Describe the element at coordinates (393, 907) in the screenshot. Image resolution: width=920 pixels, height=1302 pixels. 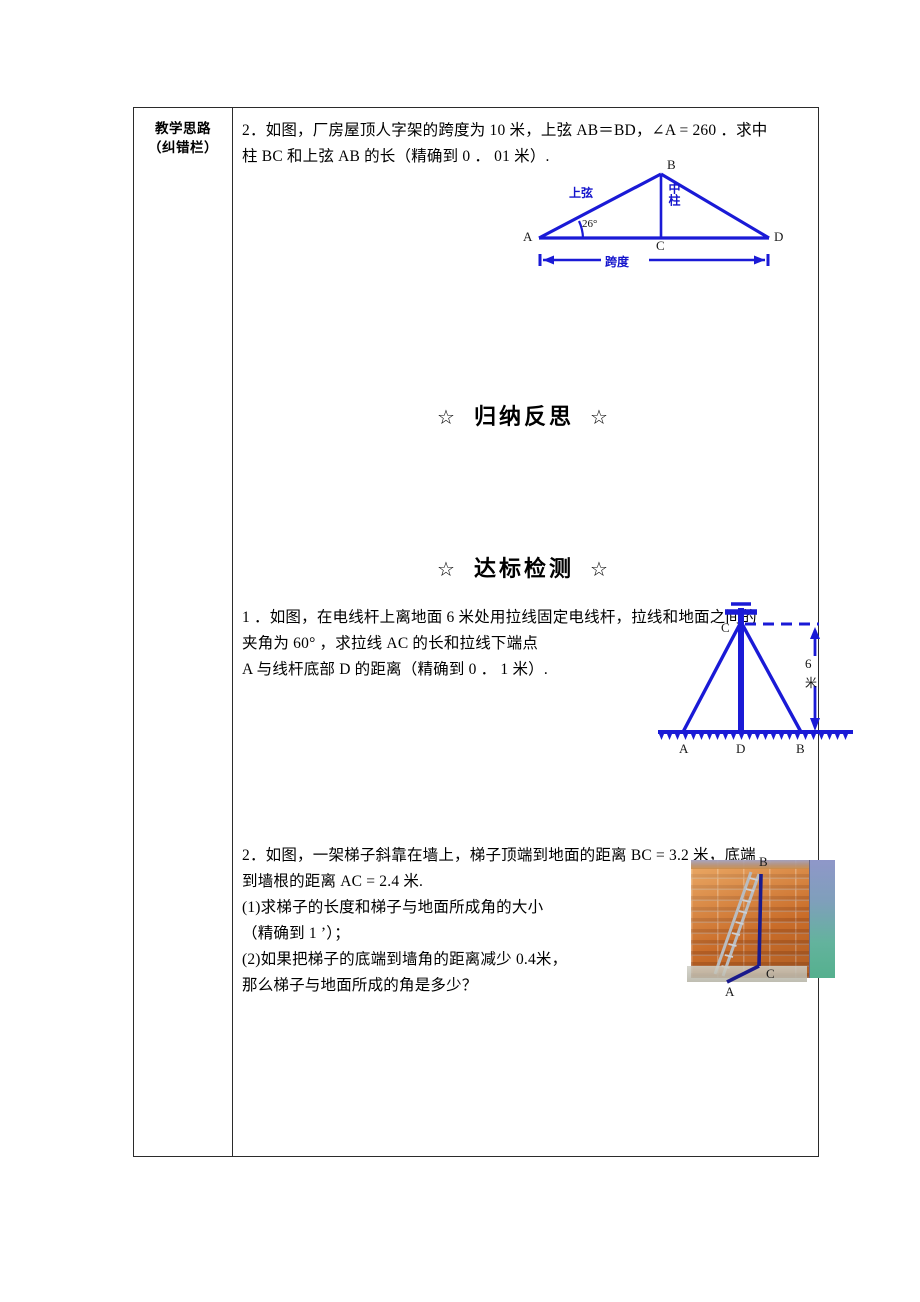
I see `test-problem-2-line3: (1)求梯子的长度和梯子与地面所成角的大小` at that location.